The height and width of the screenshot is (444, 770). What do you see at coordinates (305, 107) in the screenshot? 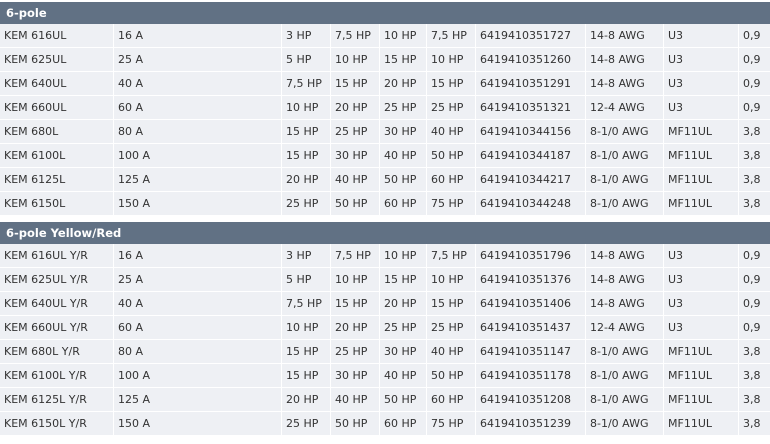
I see `cell-hp-col-1: 10 HP` at bounding box center [305, 107].